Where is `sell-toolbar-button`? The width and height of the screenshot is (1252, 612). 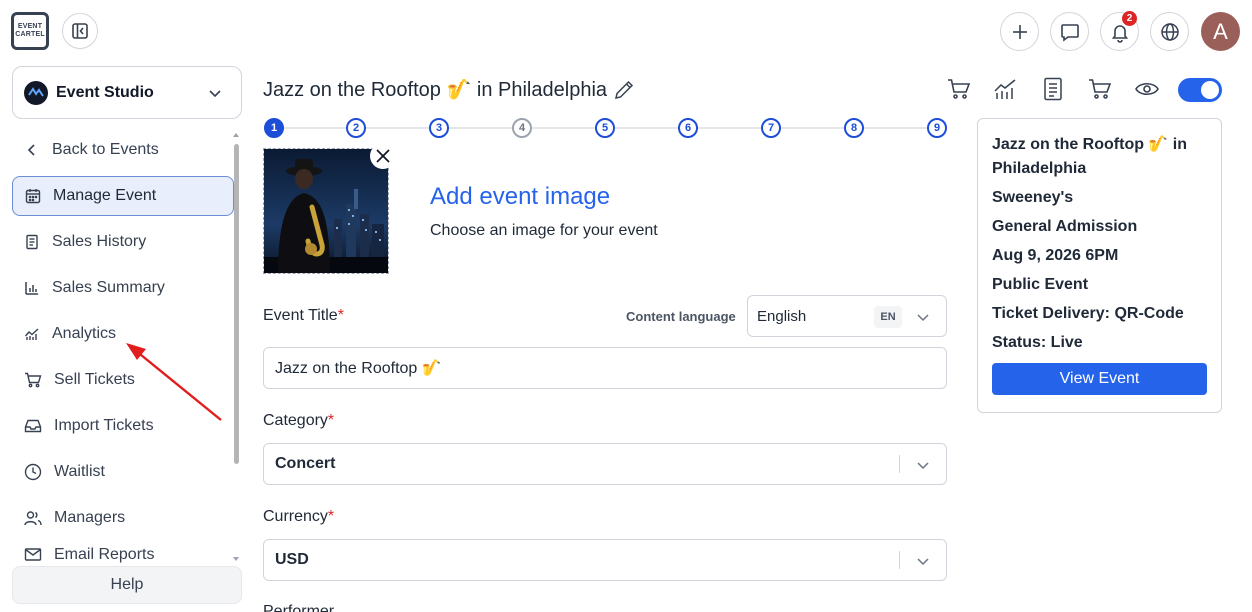
sell-toolbar-button is located at coordinates (1100, 91).